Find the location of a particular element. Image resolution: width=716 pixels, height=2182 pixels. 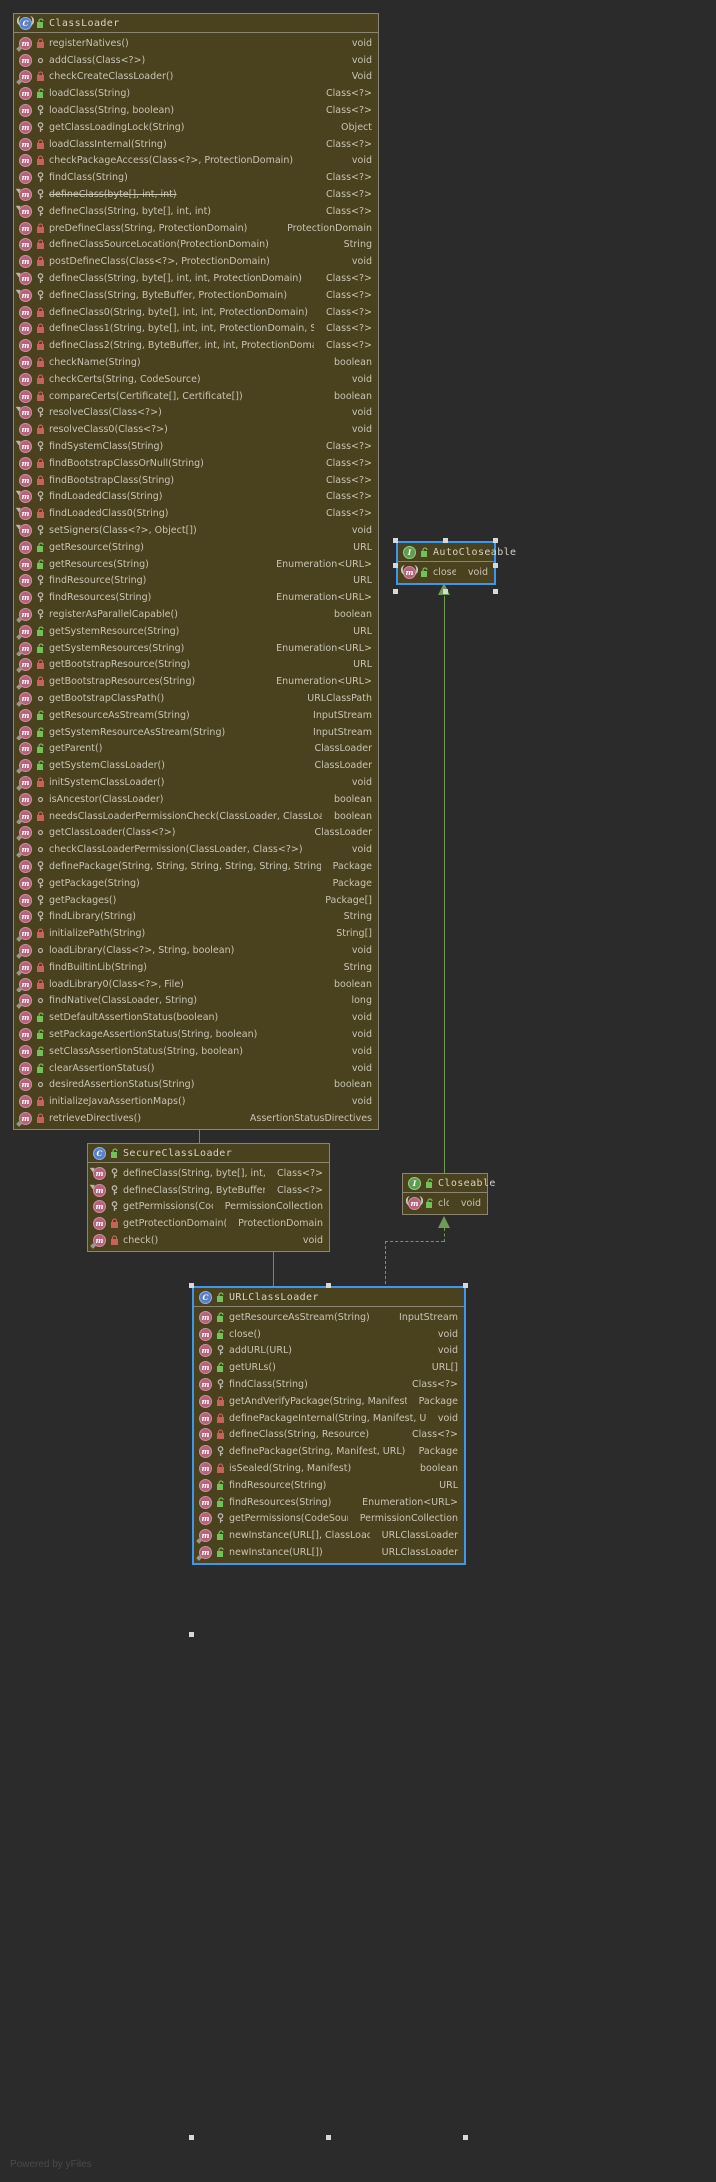

uml-member-row: m defineClass(byte[], int, int) Class<?> is located at coordinates (196, 194).